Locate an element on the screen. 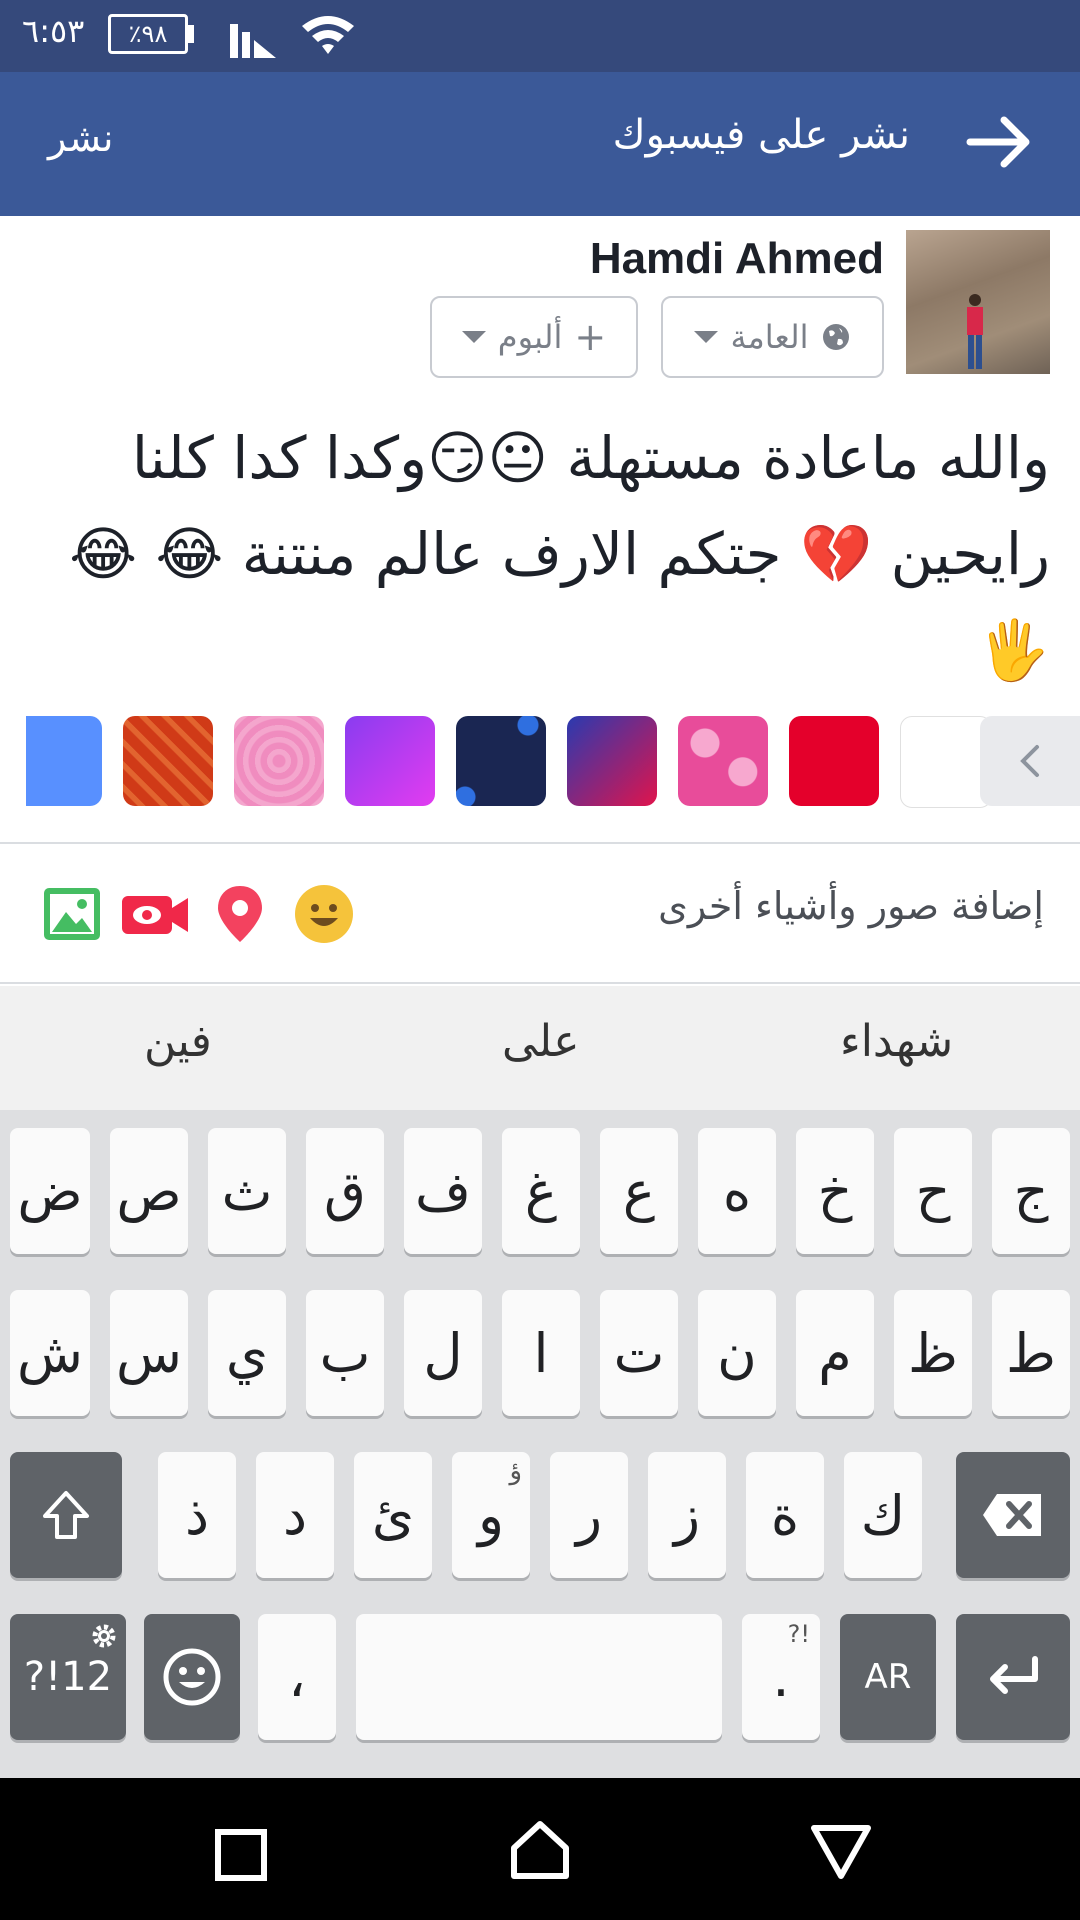 This screenshot has height=1920, width=1080. recents-icon is located at coordinates (241, 1855).